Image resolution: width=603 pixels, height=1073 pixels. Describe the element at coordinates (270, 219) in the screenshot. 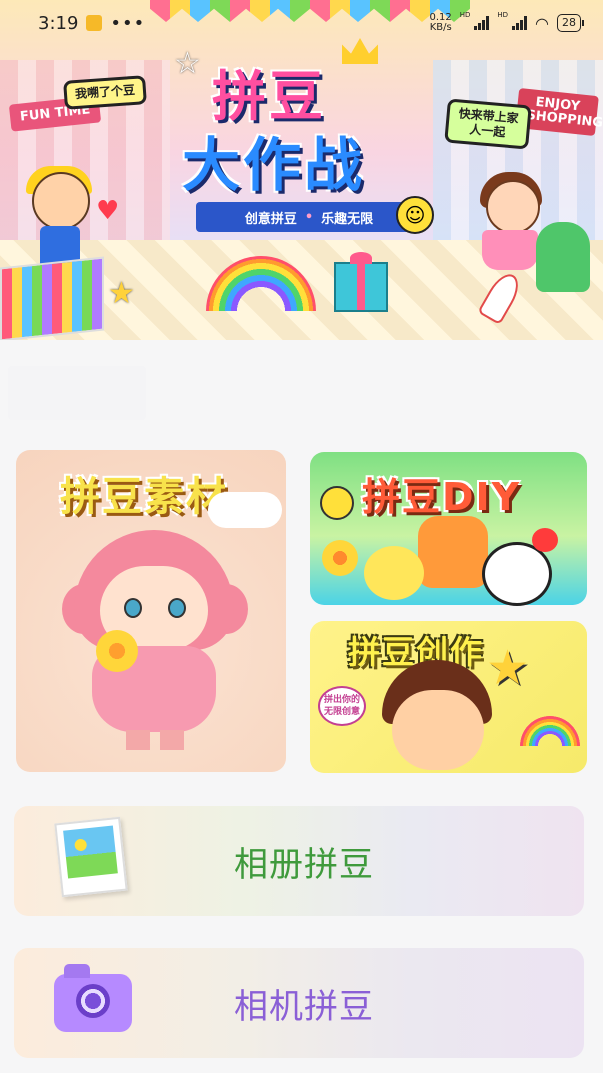

I see `subtitle-left: 创意拼豆` at that location.